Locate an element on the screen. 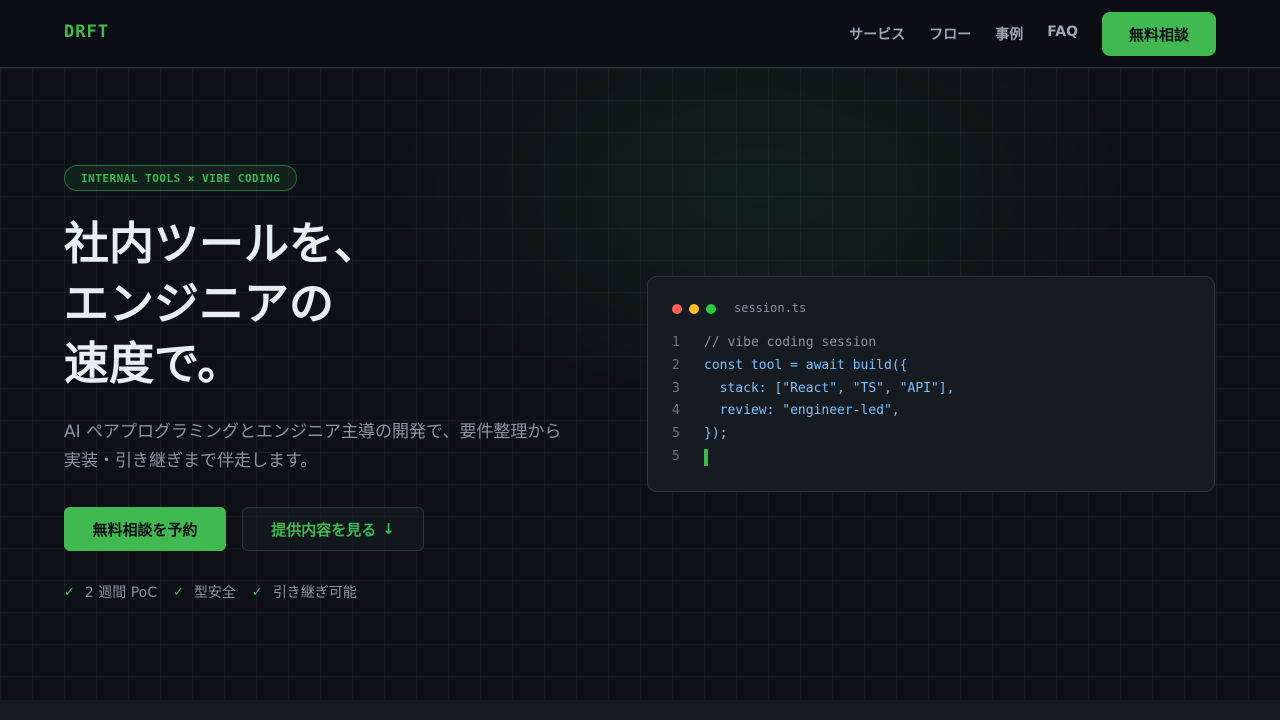 This screenshot has height=720, width=1280. code-text: stack: ["React", "TS", "API"], is located at coordinates (829, 388).